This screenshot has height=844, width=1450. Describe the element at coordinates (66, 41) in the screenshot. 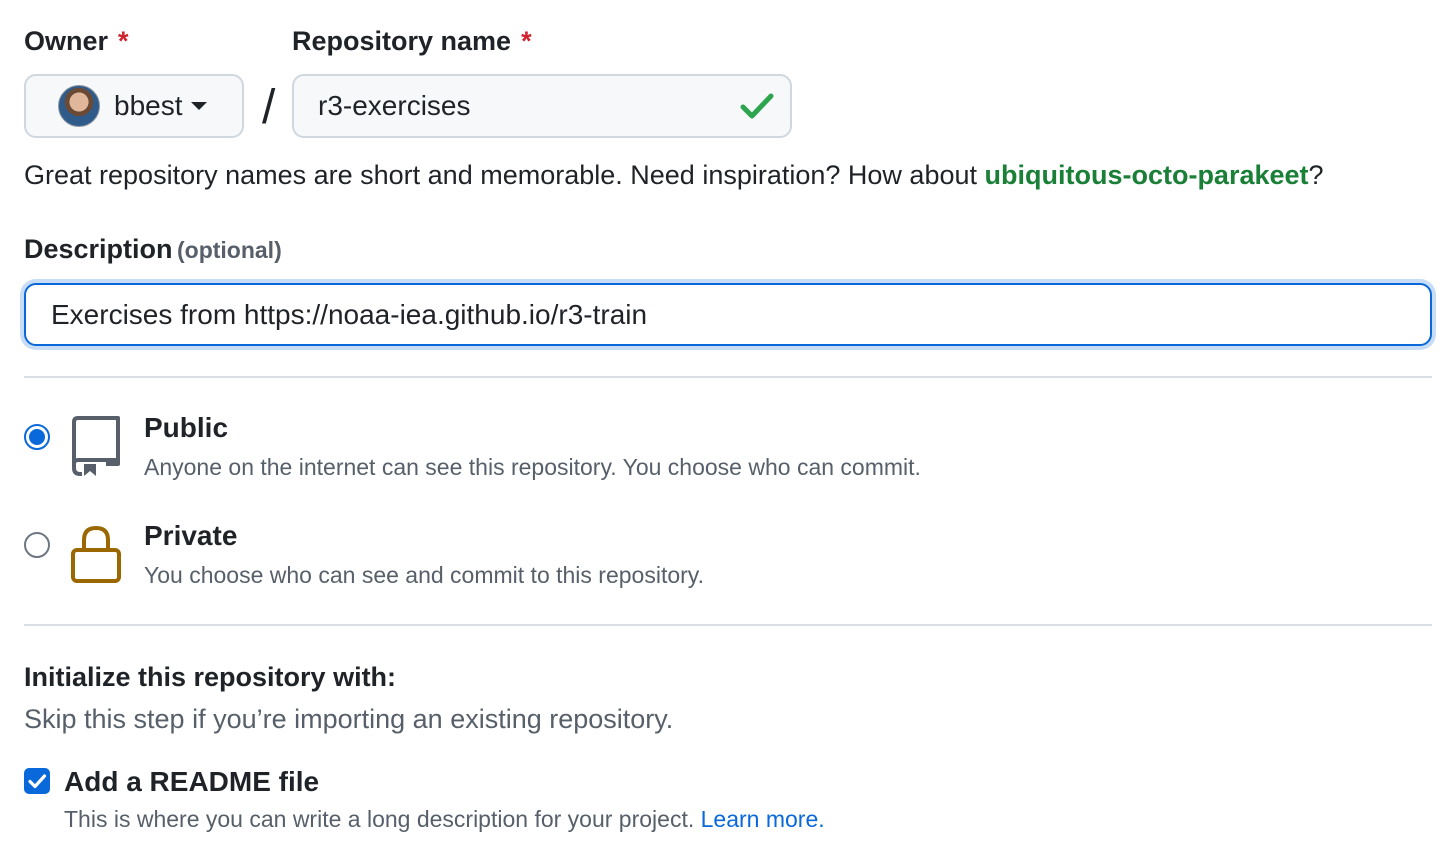

I see `owner-label-text: Owner` at that location.